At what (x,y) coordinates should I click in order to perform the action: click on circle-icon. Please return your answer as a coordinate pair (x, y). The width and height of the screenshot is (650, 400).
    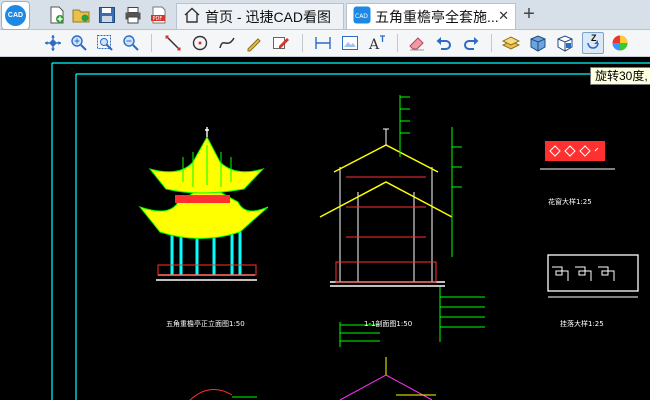
    Looking at the image, I should click on (200, 43).